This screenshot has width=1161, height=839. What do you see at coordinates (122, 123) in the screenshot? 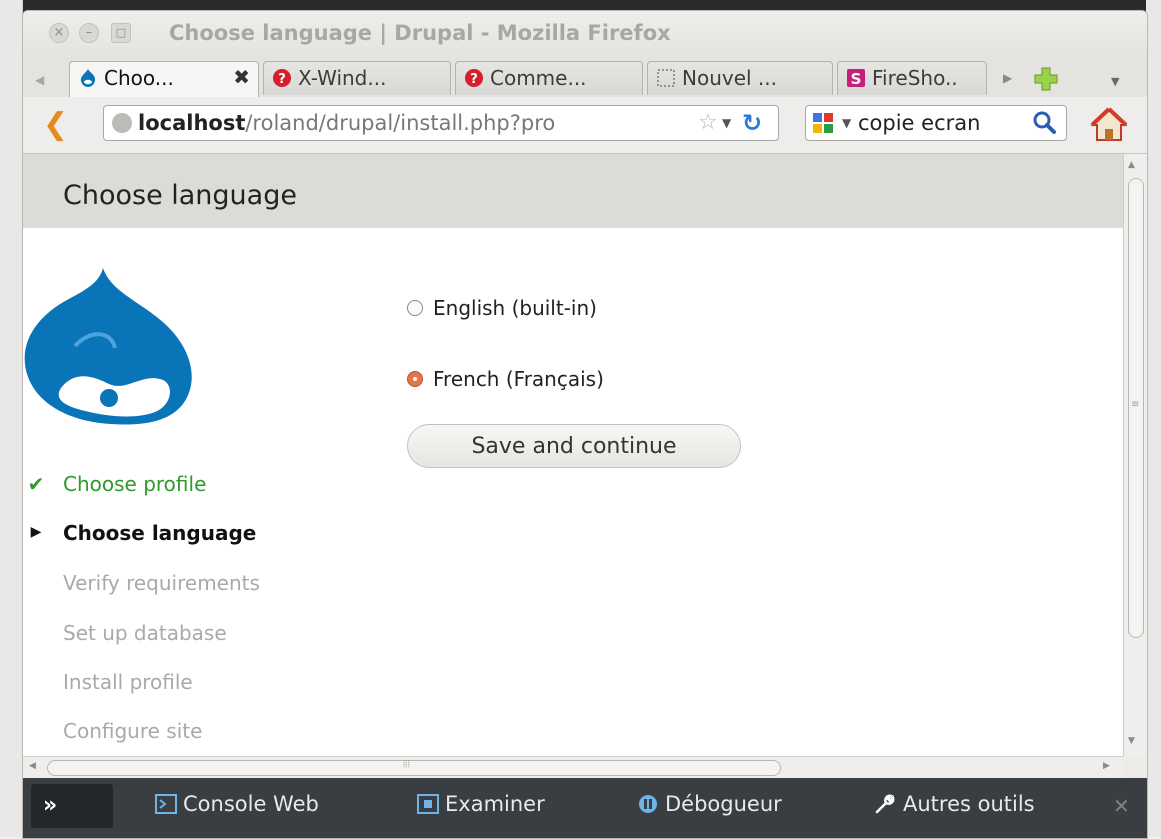
I see `globe-icon` at bounding box center [122, 123].